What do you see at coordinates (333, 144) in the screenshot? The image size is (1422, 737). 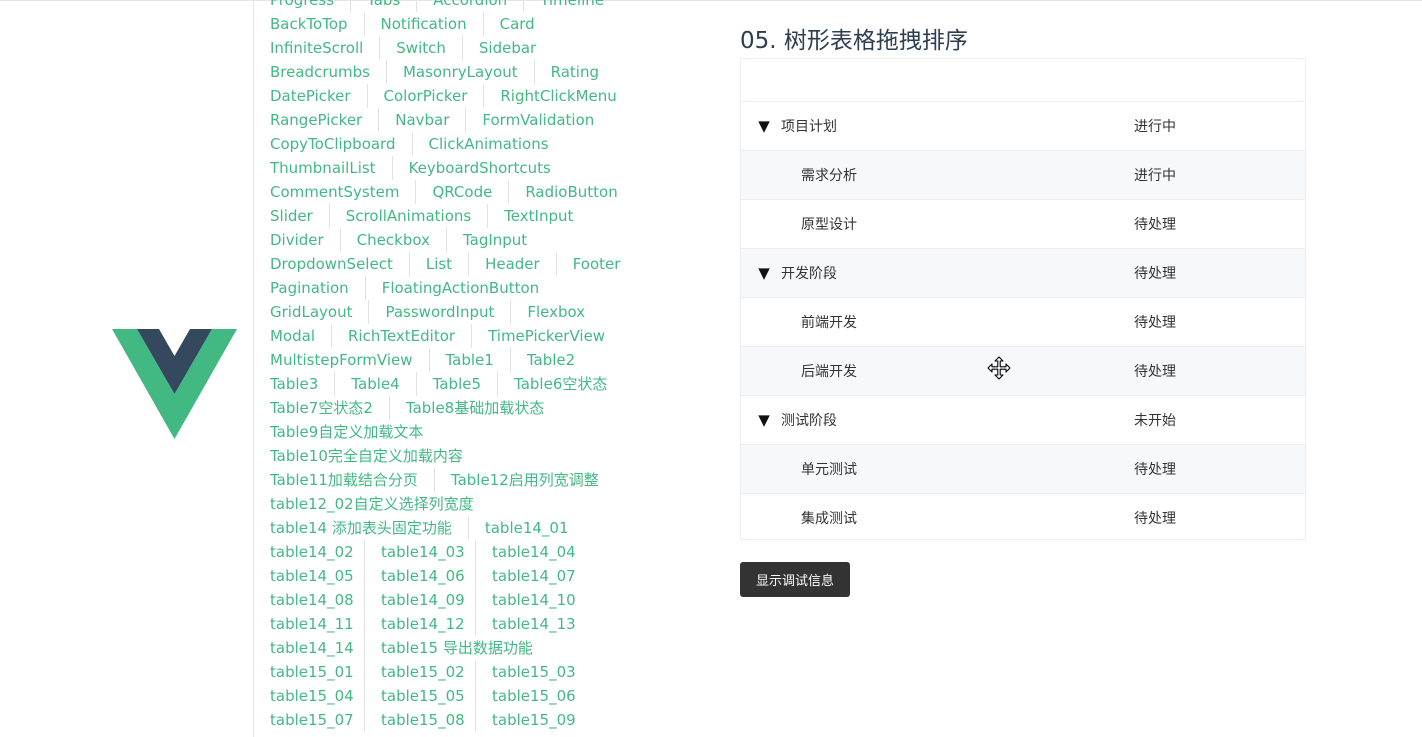 I see `nav-link: CopyToClipboard` at bounding box center [333, 144].